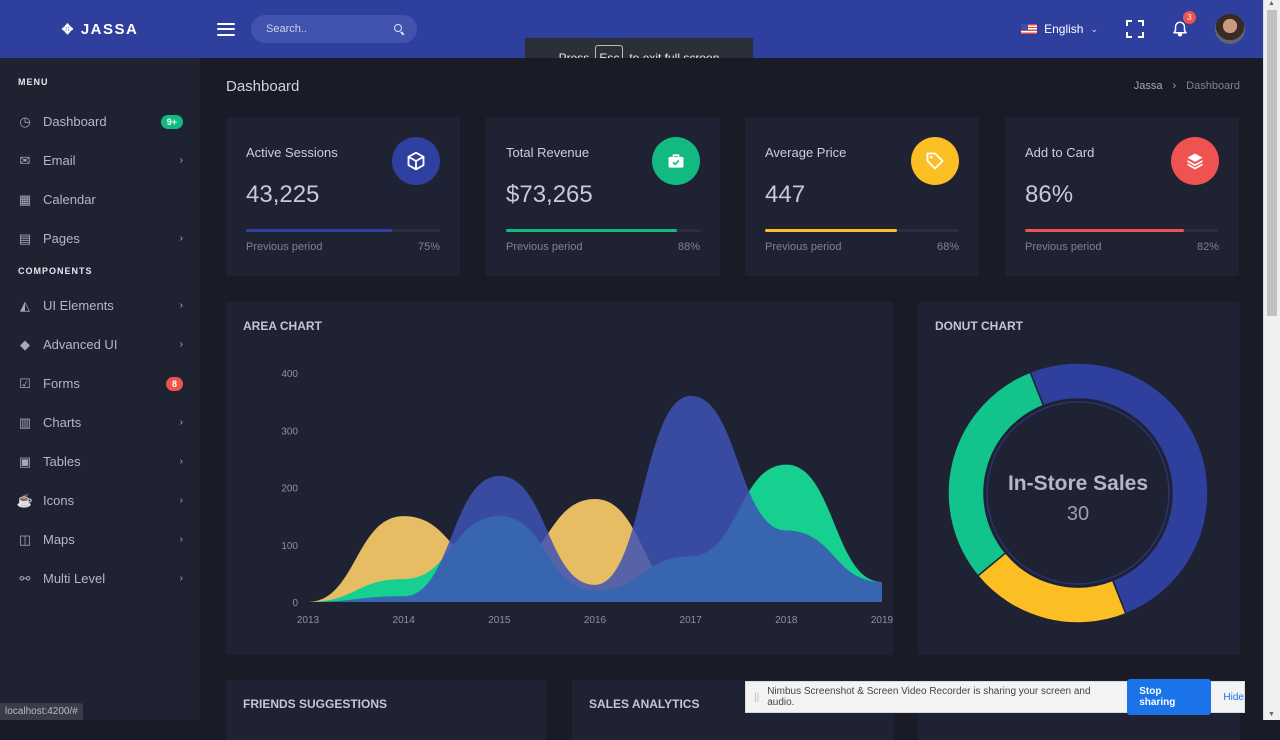 The width and height of the screenshot is (1280, 740). What do you see at coordinates (62, 422) in the screenshot?
I see `sidebar-item-label: Charts` at bounding box center [62, 422].